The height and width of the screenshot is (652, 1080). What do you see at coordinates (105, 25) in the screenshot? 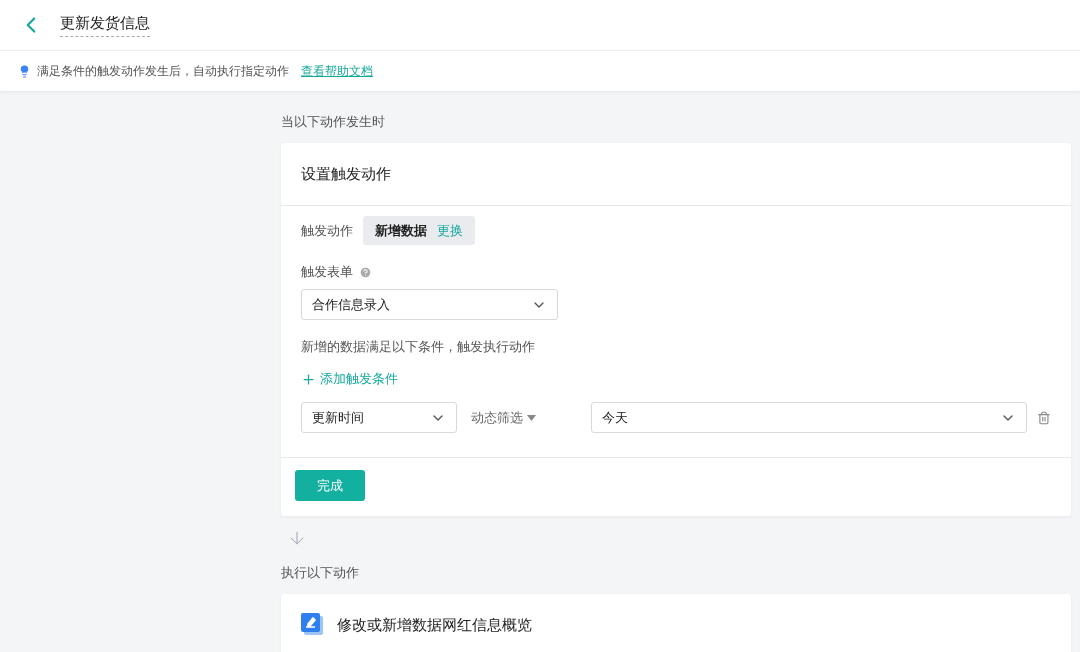
I see `page-title: 更新发货信息` at bounding box center [105, 25].